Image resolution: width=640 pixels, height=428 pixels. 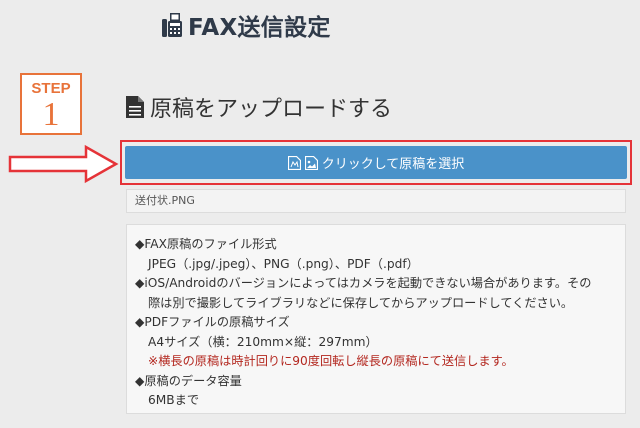 What do you see at coordinates (206, 244) in the screenshot?
I see `format-heading: ◆FAX原稿のファイル形式` at bounding box center [206, 244].